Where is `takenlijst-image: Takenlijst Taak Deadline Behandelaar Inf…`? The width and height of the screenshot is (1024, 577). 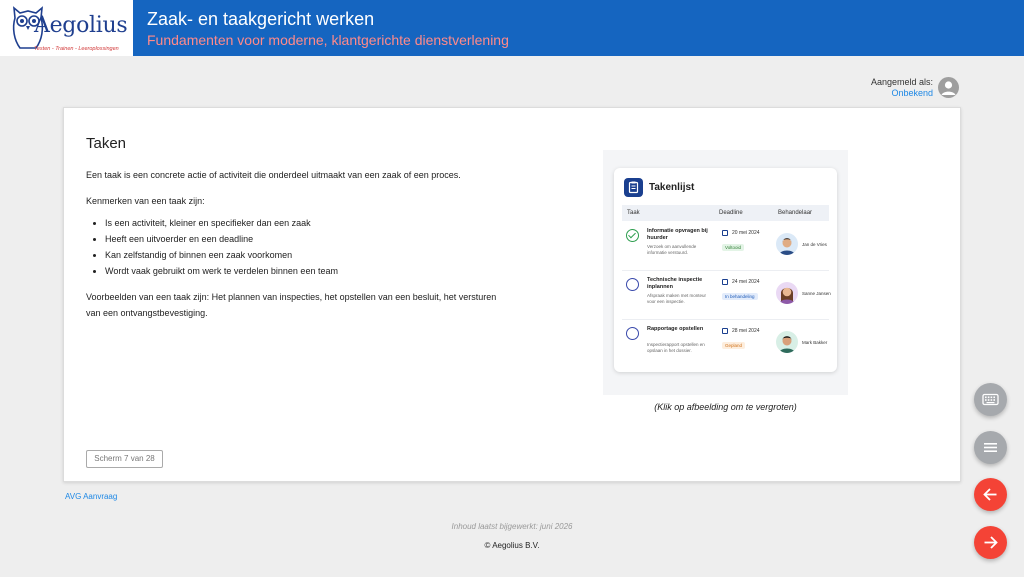 takenlijst-image: Takenlijst Taak Deadline Behandelaar Inf… is located at coordinates (725, 272).